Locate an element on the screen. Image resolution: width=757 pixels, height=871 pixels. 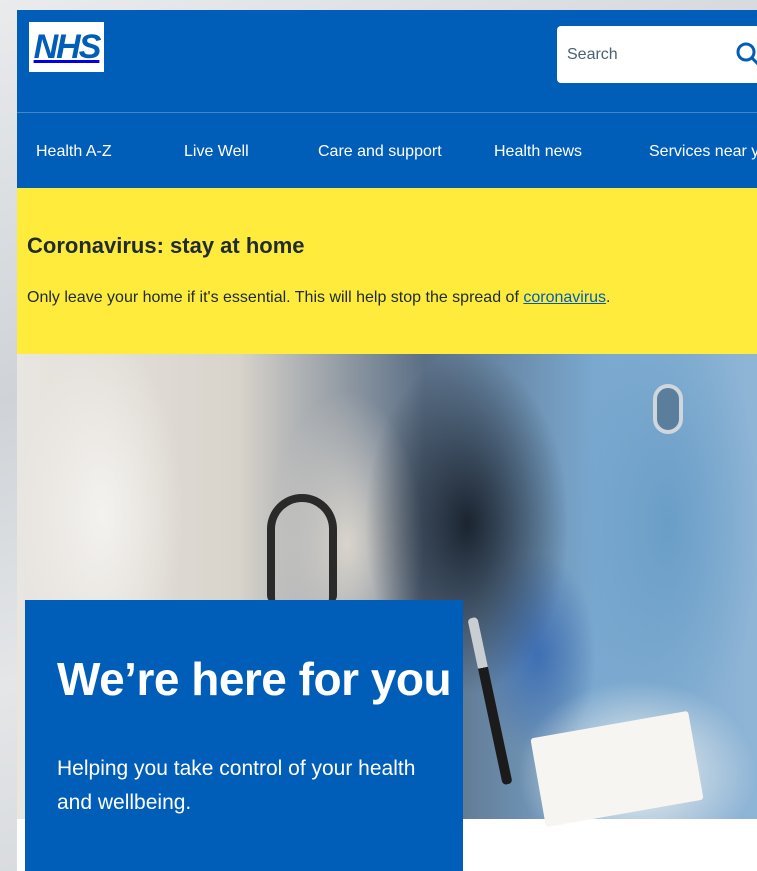
hero-image-pen is located at coordinates (490, 701).